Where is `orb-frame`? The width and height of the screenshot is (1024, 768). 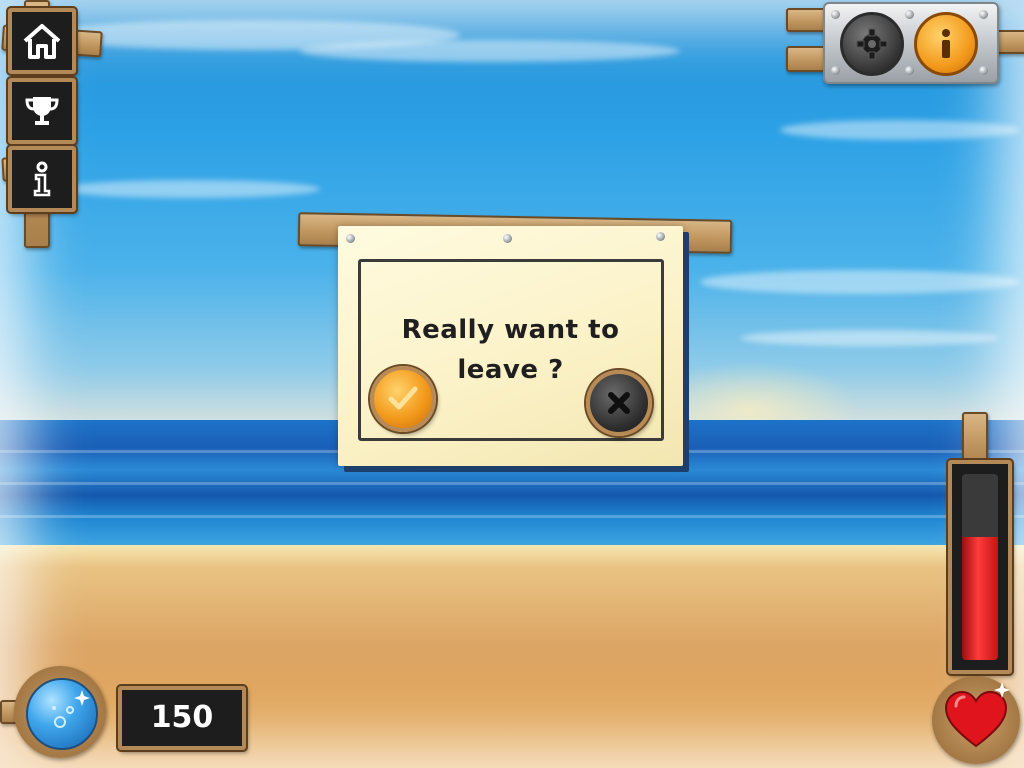
orb-frame is located at coordinates (60, 712).